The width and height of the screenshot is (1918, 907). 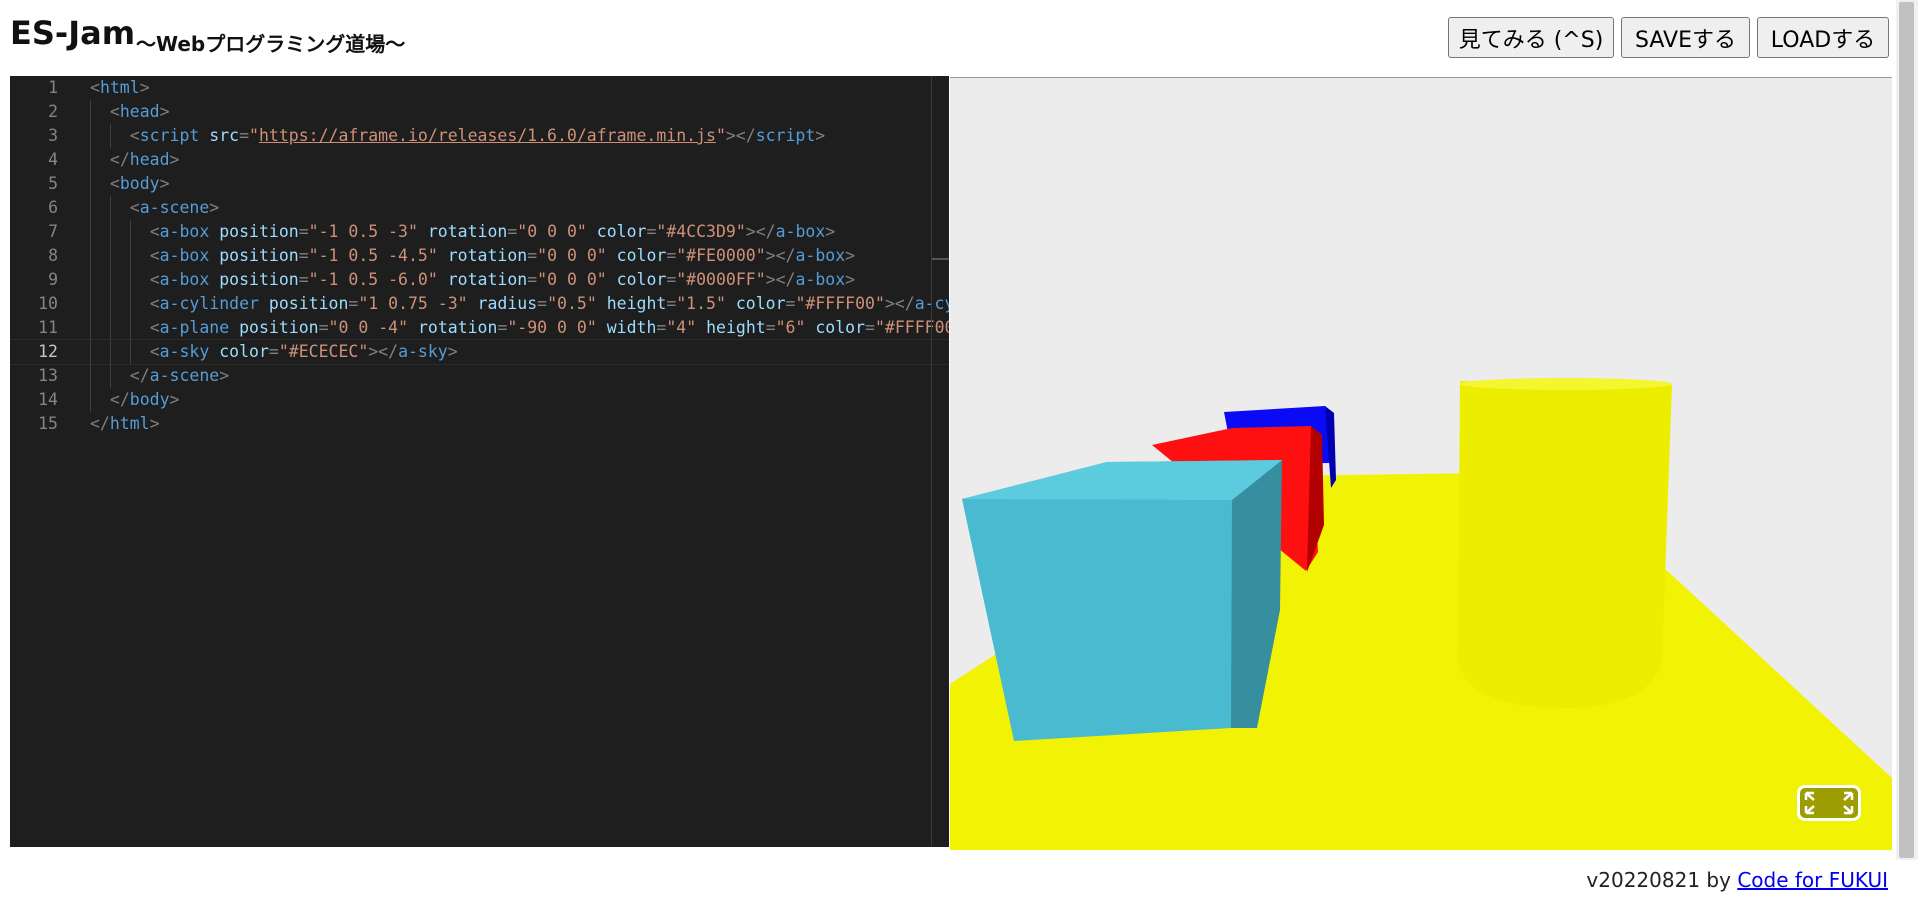 What do you see at coordinates (1823, 37) in the screenshot?
I see `load-button: LOADする` at bounding box center [1823, 37].